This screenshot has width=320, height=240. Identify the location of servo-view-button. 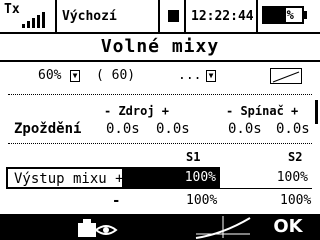
(95, 227).